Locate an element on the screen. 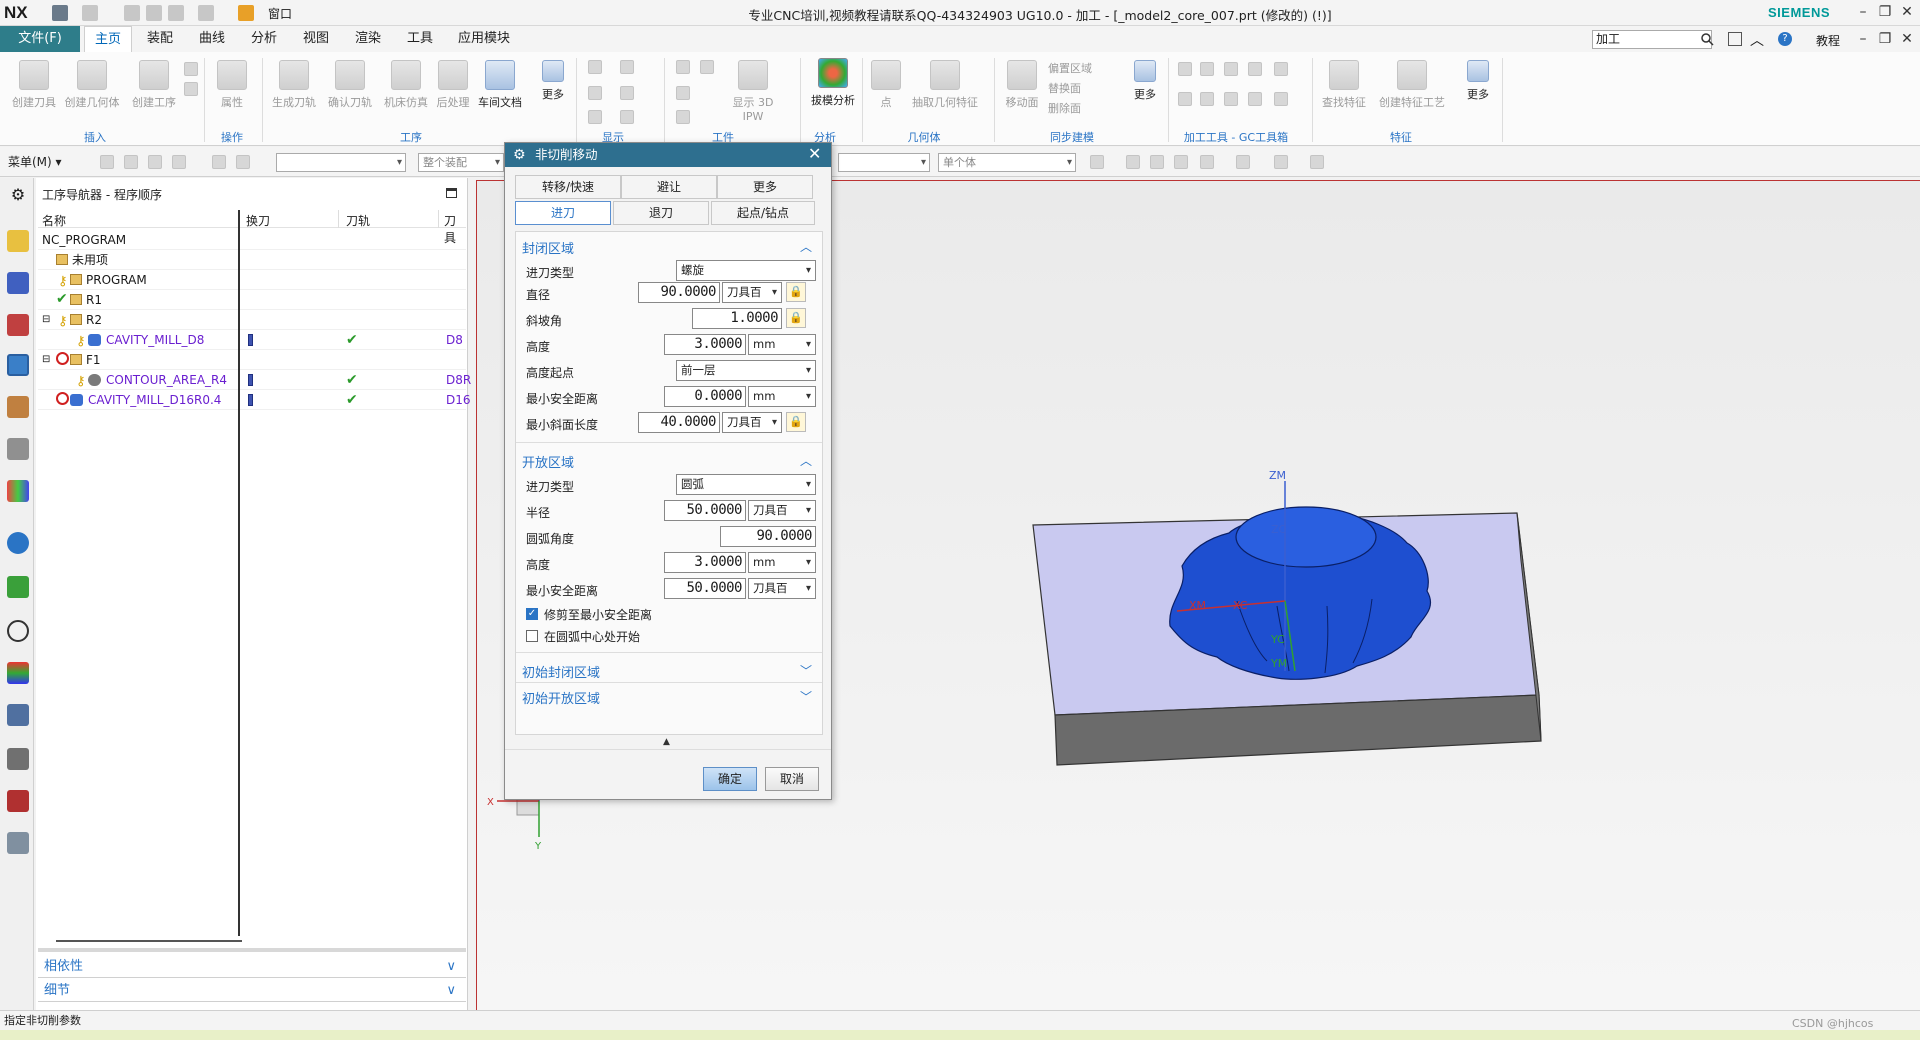 The height and width of the screenshot is (1040, 1920). machine-navigator-icon is located at coordinates (18, 407).